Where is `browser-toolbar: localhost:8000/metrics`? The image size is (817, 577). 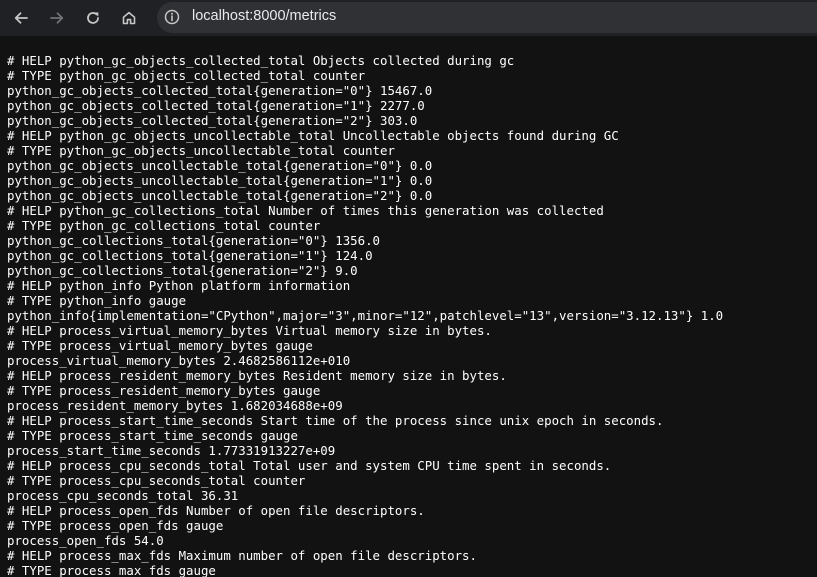
browser-toolbar: localhost:8000/metrics is located at coordinates (408, 18).